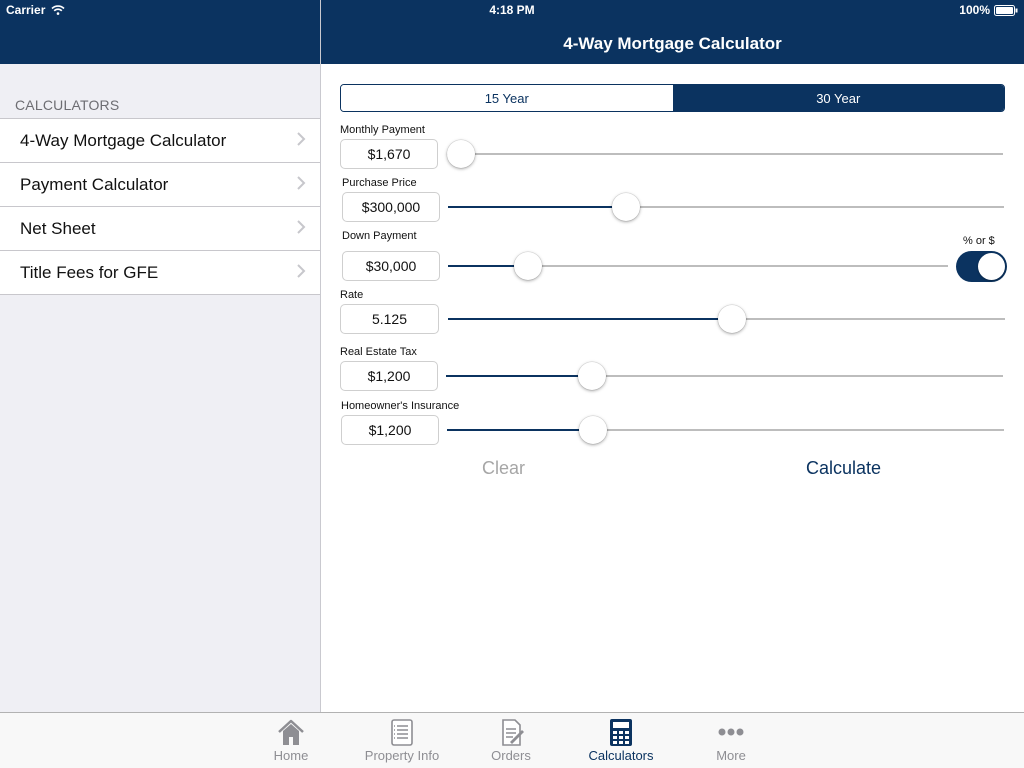 This screenshot has width=1024, height=768. I want to click on segment-30-year: 30 Year, so click(838, 98).